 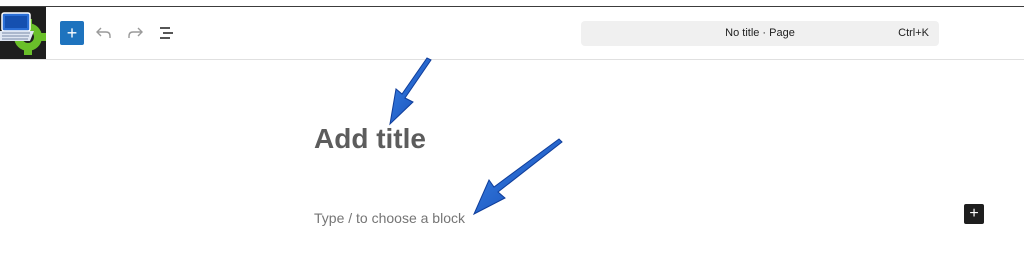 I want to click on arrow-pointing-to-block, so click(x=517, y=177).